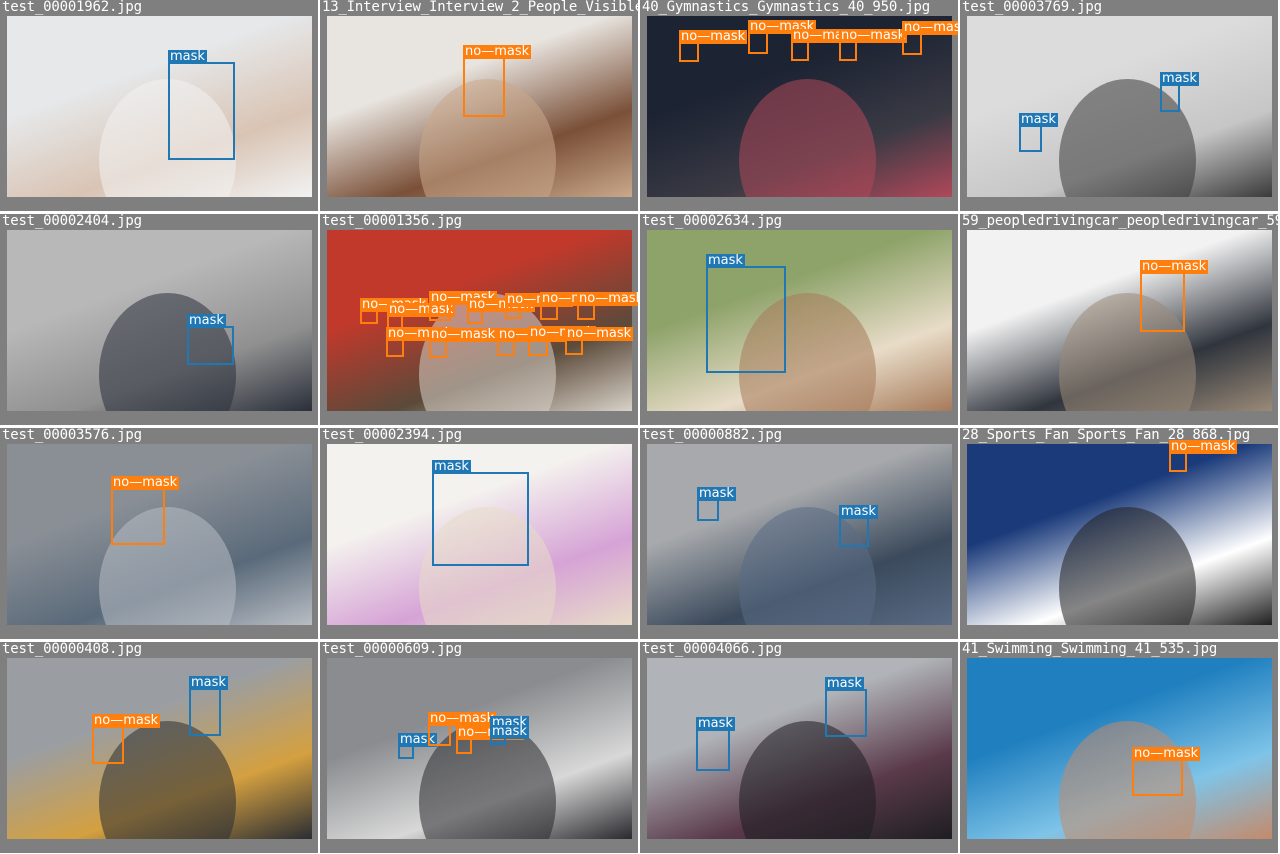  What do you see at coordinates (72, 7) in the screenshot?
I see `tile-filename: test_00001962.jpg` at bounding box center [72, 7].